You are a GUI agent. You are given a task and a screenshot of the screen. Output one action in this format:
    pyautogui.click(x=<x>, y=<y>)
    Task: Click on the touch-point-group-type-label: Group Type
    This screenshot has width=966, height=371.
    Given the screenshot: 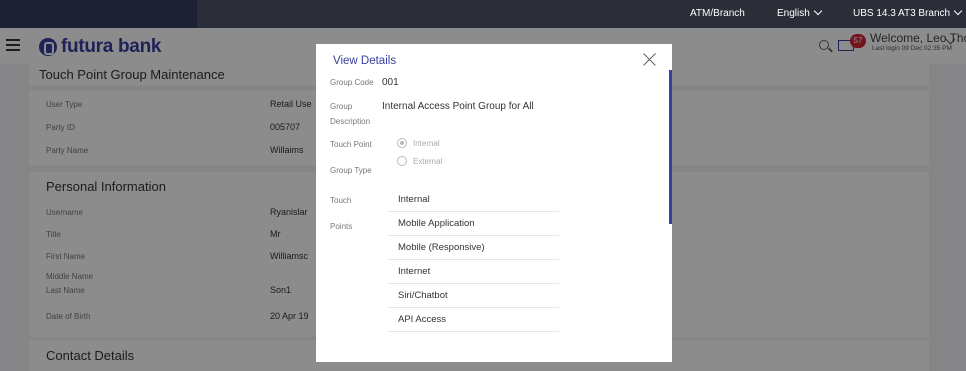 What is the action you would take?
    pyautogui.click(x=351, y=170)
    